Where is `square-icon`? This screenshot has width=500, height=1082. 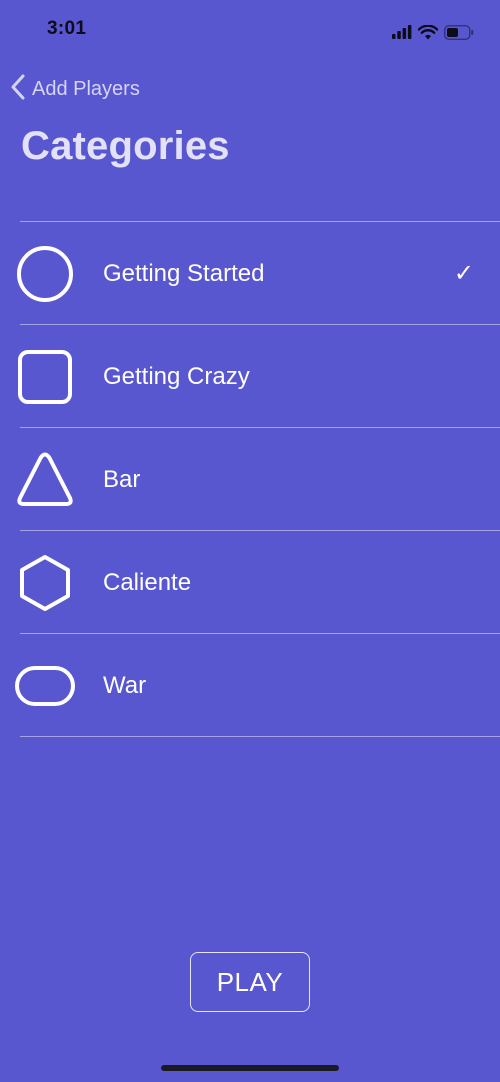
square-icon is located at coordinates (45, 377).